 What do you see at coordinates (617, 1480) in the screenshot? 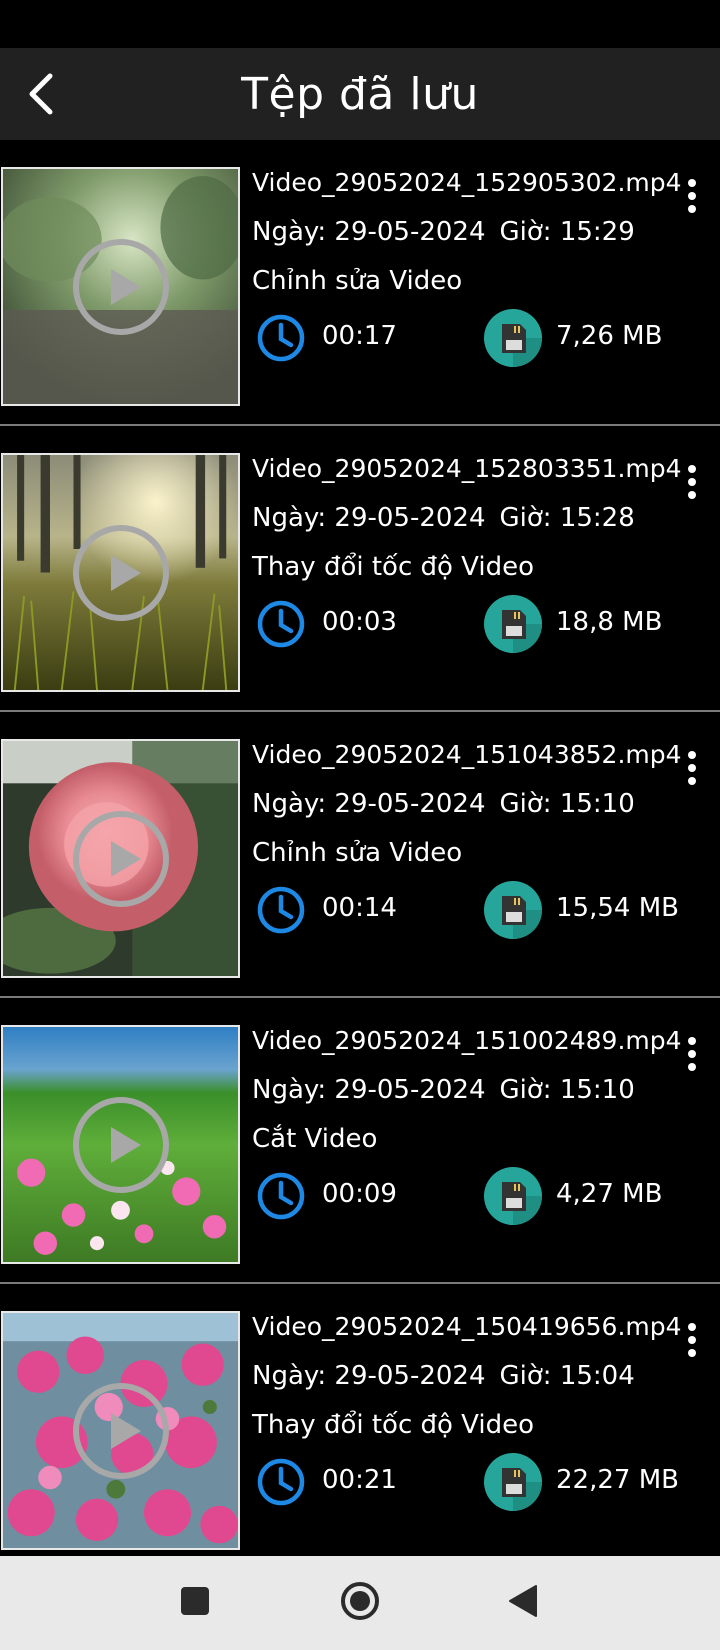
I see `file-size: 22,27 MB` at bounding box center [617, 1480].